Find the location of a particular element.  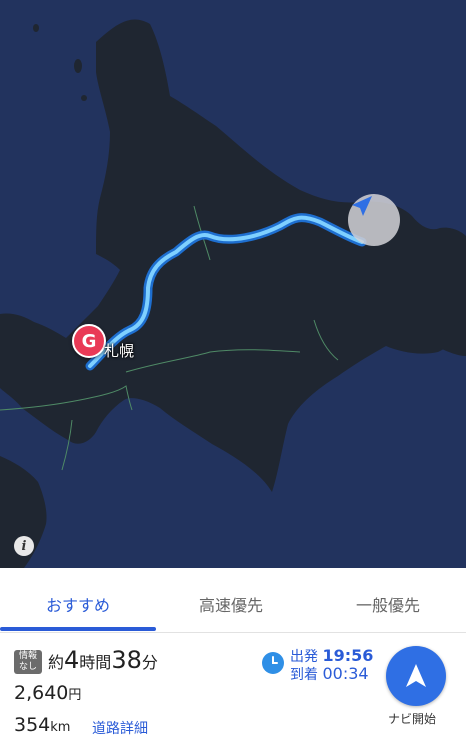

route-tabs: おすすめ 高速優先 一般優先 is located at coordinates (233, 600).